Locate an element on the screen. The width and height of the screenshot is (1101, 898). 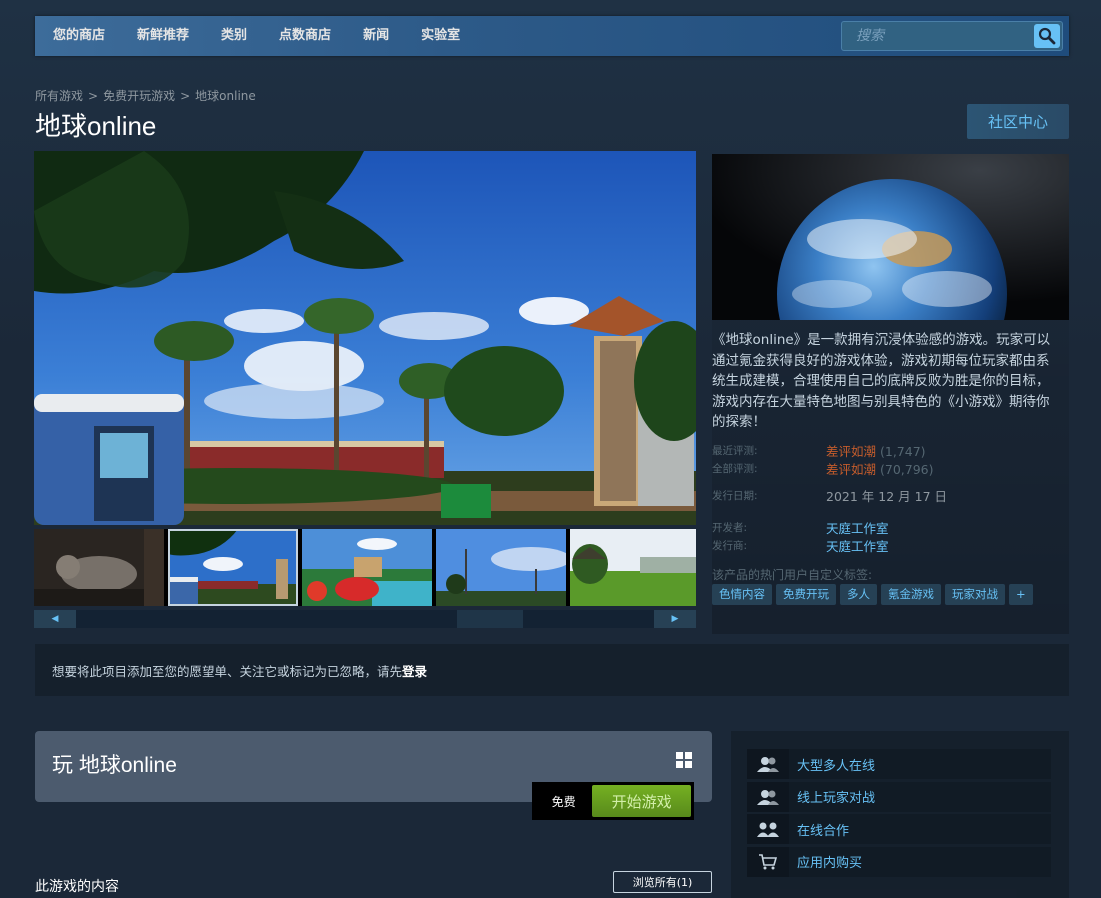
feature-label: 在线合作 is located at coordinates (823, 831).